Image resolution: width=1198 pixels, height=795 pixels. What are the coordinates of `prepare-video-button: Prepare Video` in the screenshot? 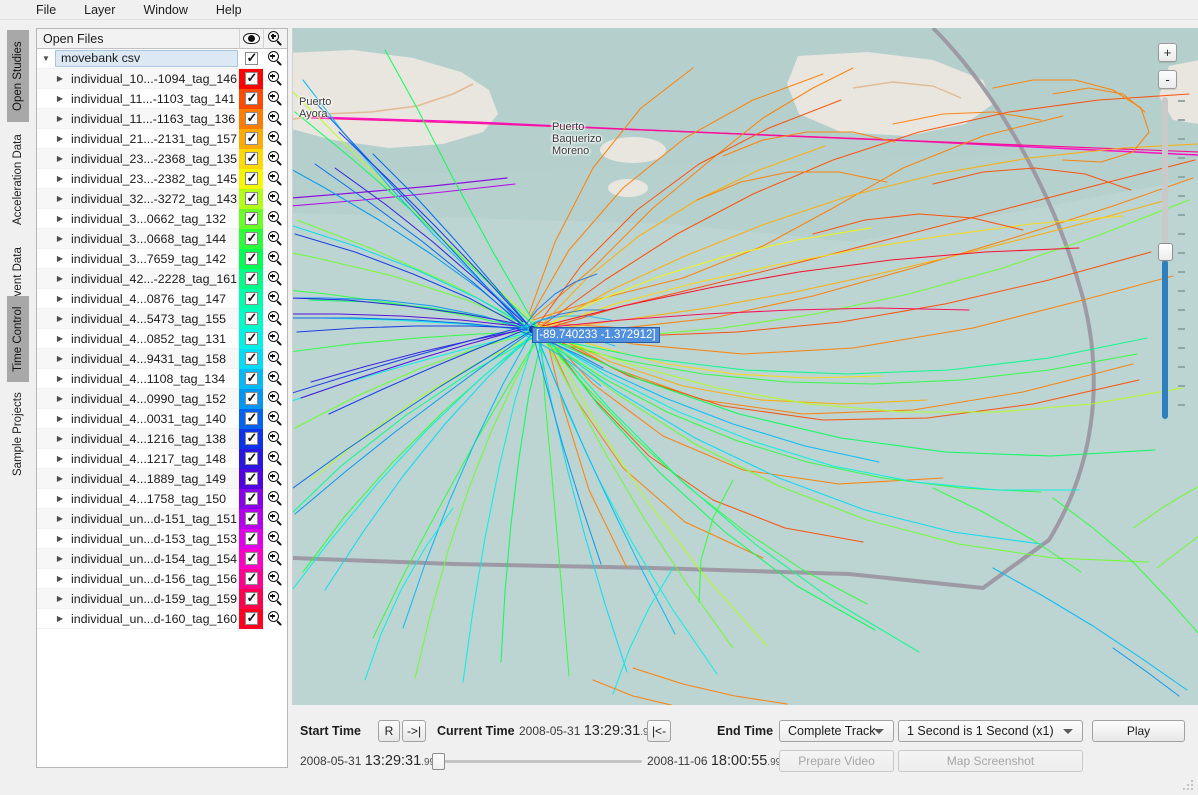 It's located at (836, 761).